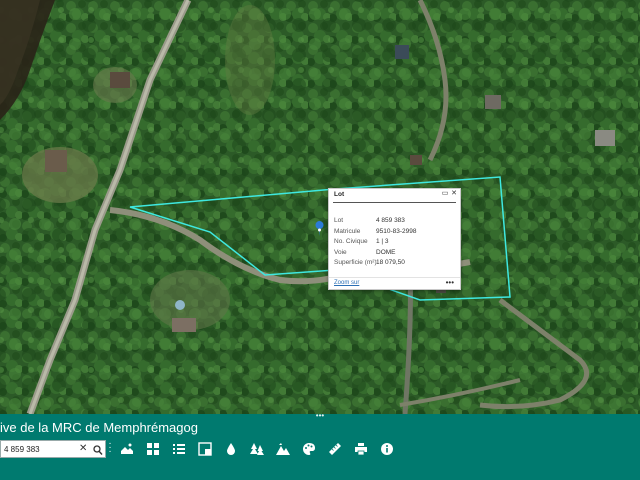  Describe the element at coordinates (375, 222) in the screenshot. I see `attr-row-lot: Lot 4 859 383` at that location.